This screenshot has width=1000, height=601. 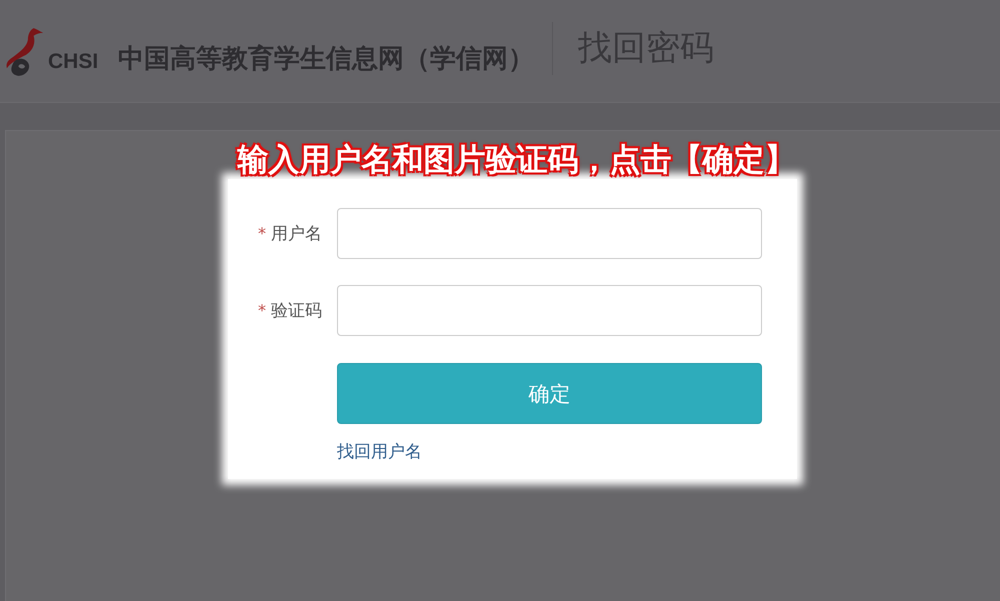 What do you see at coordinates (73, 62) in the screenshot?
I see `logo-text: CHSI` at bounding box center [73, 62].